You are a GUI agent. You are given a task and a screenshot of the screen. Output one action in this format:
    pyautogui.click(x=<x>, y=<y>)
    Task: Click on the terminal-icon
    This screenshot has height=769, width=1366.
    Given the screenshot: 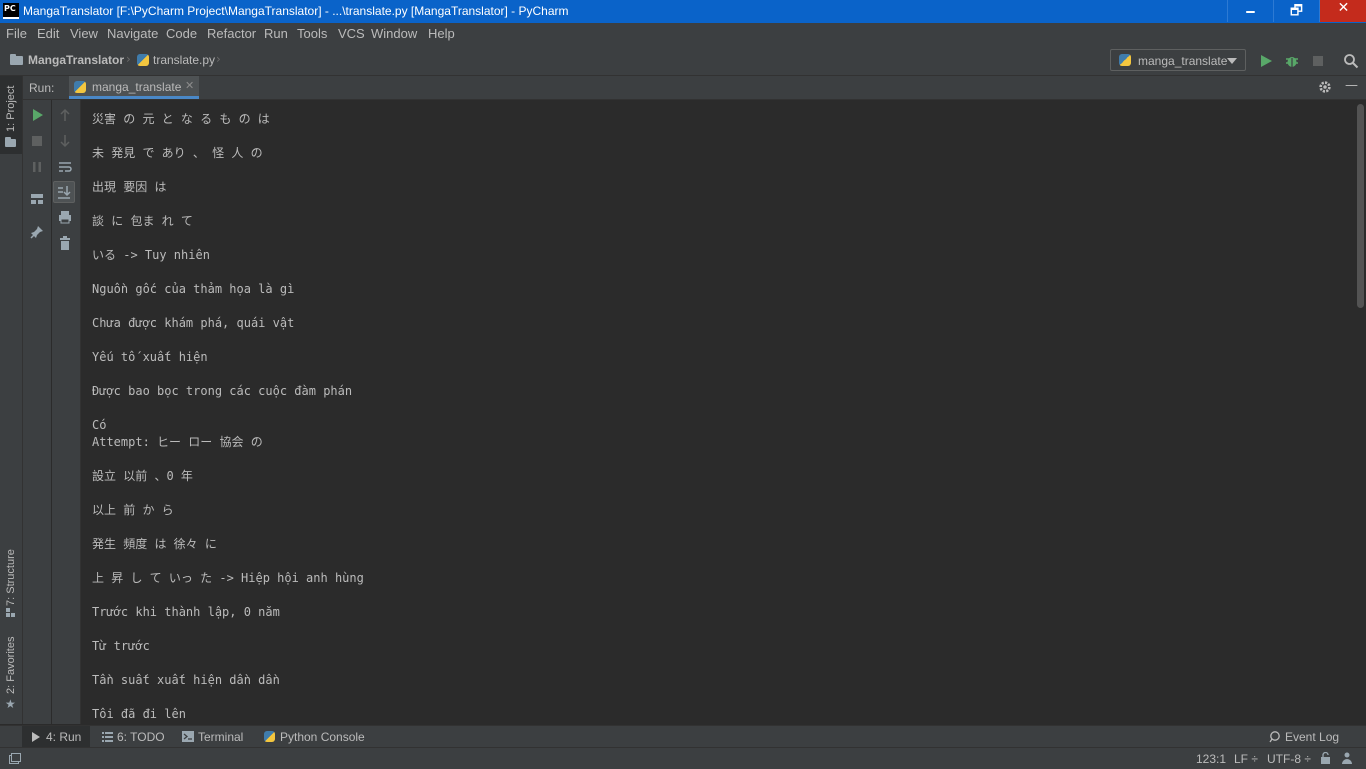 What is the action you would take?
    pyautogui.click(x=188, y=736)
    